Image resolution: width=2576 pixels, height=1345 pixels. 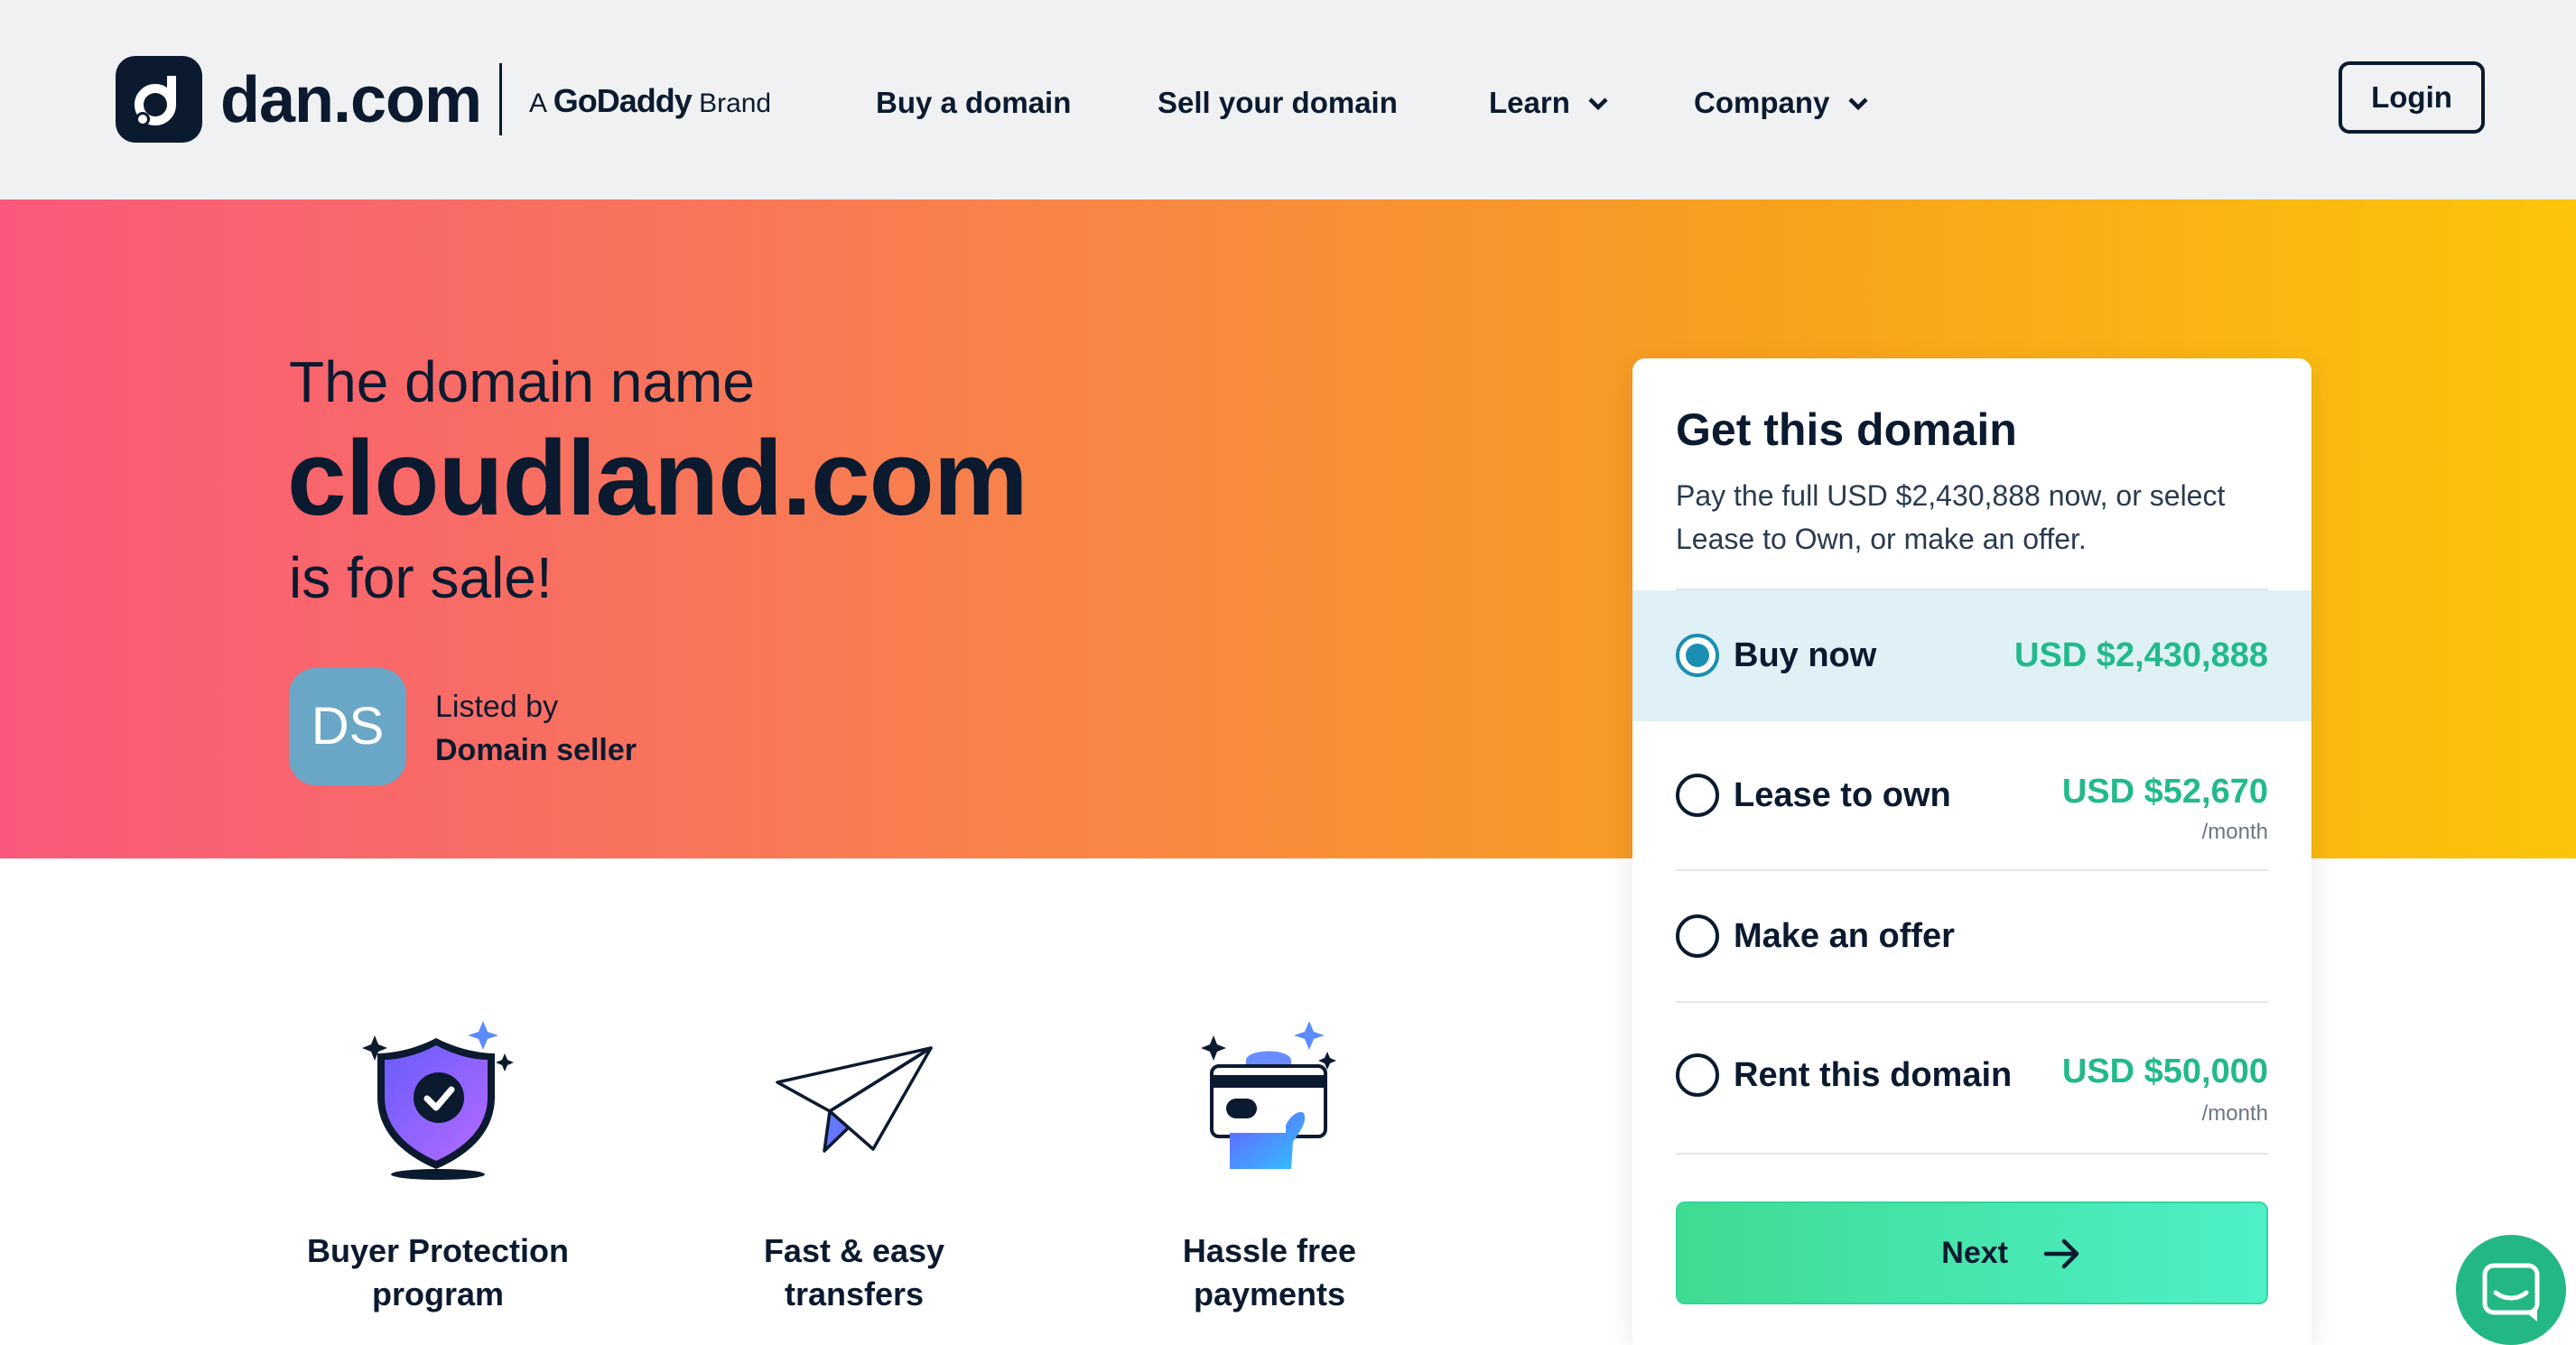 I want to click on nav-label: Learn, so click(x=1529, y=102).